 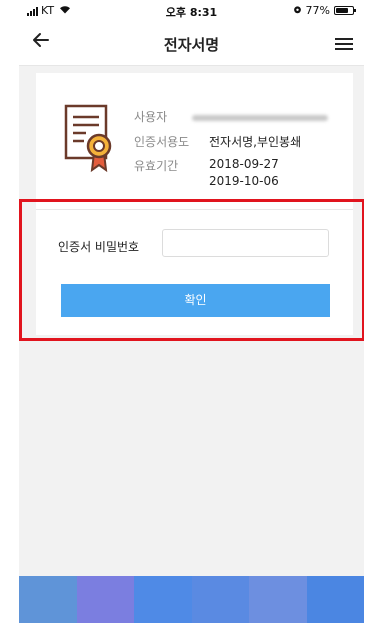 I want to click on usage-label: 인증서용도, so click(x=162, y=142).